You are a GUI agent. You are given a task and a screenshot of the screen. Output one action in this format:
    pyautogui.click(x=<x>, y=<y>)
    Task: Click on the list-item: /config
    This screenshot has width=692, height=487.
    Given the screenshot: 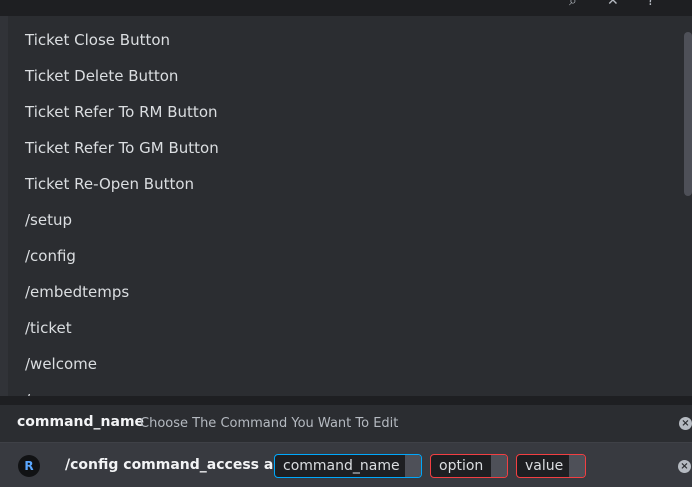 What is the action you would take?
    pyautogui.click(x=50, y=256)
    